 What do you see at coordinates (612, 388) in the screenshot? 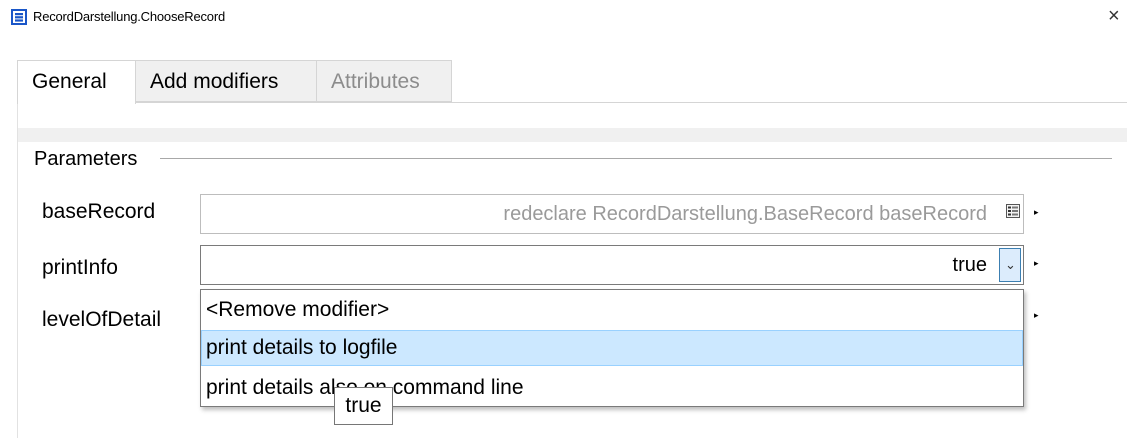
I see `dropdown-item-print-command-line: print details also on command line` at bounding box center [612, 388].